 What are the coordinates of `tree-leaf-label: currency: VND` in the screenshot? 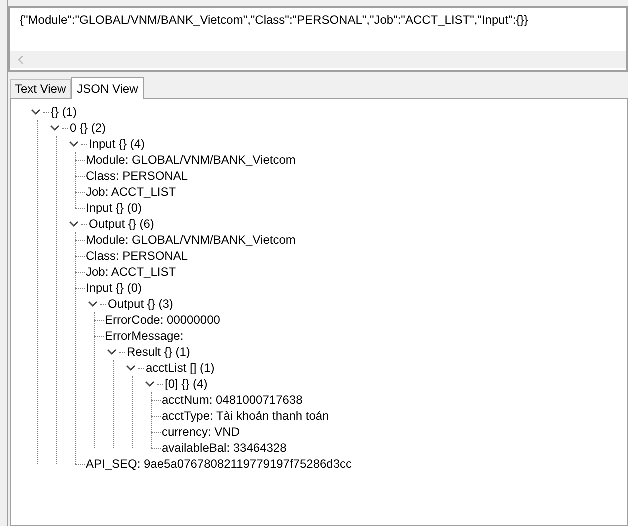 It's located at (201, 432).